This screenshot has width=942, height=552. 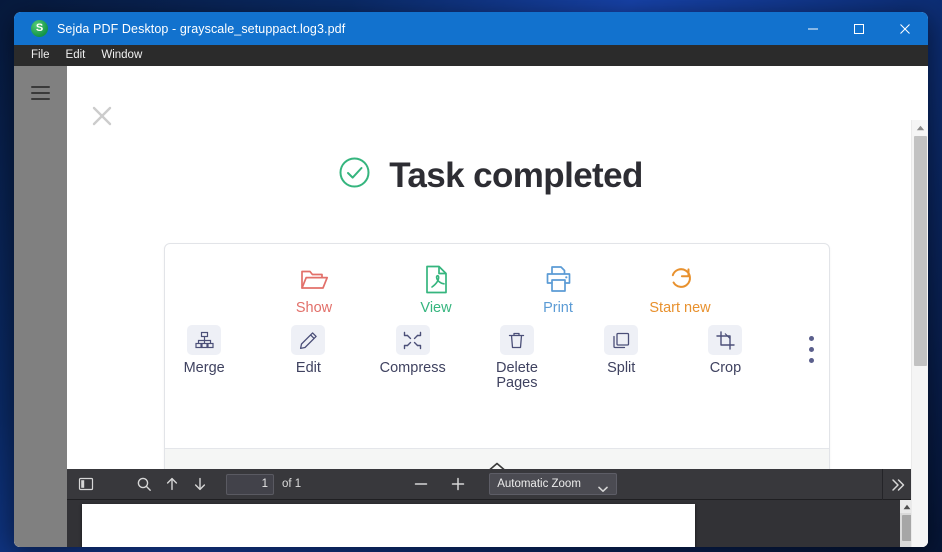 What do you see at coordinates (621, 368) in the screenshot?
I see `action-split-label: Split` at bounding box center [621, 368].